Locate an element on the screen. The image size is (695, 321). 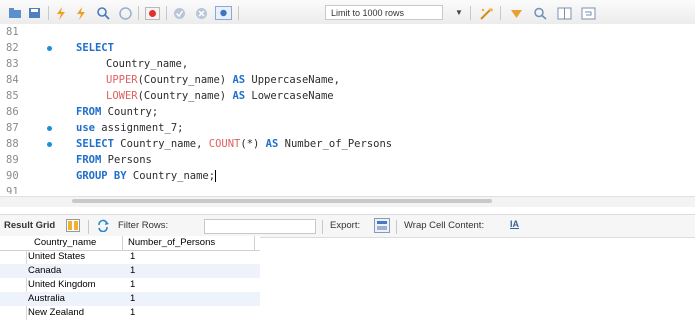
export-label: Export: is located at coordinates (345, 225).